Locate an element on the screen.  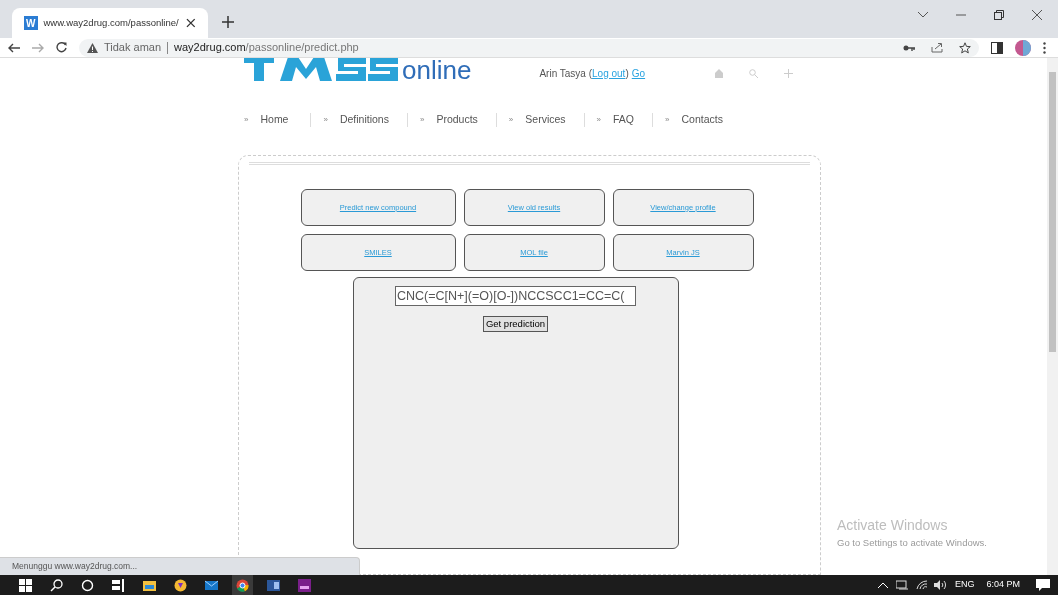
menu-icon is located at coordinates (1044, 47).